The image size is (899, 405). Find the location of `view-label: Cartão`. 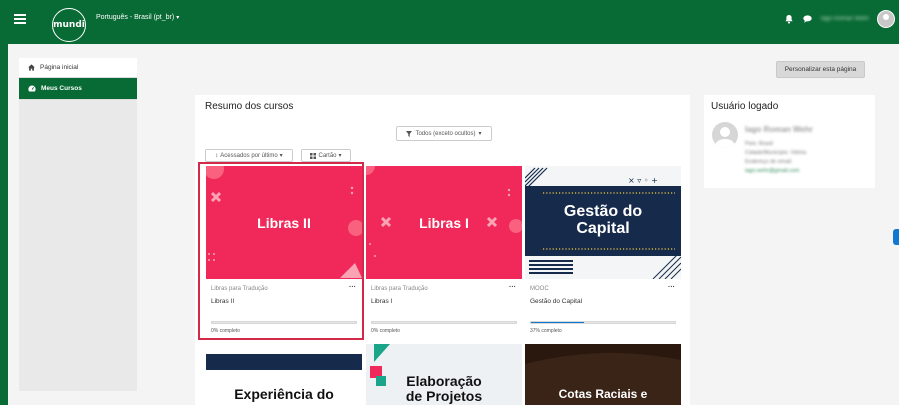

view-label: Cartão is located at coordinates (327, 155).